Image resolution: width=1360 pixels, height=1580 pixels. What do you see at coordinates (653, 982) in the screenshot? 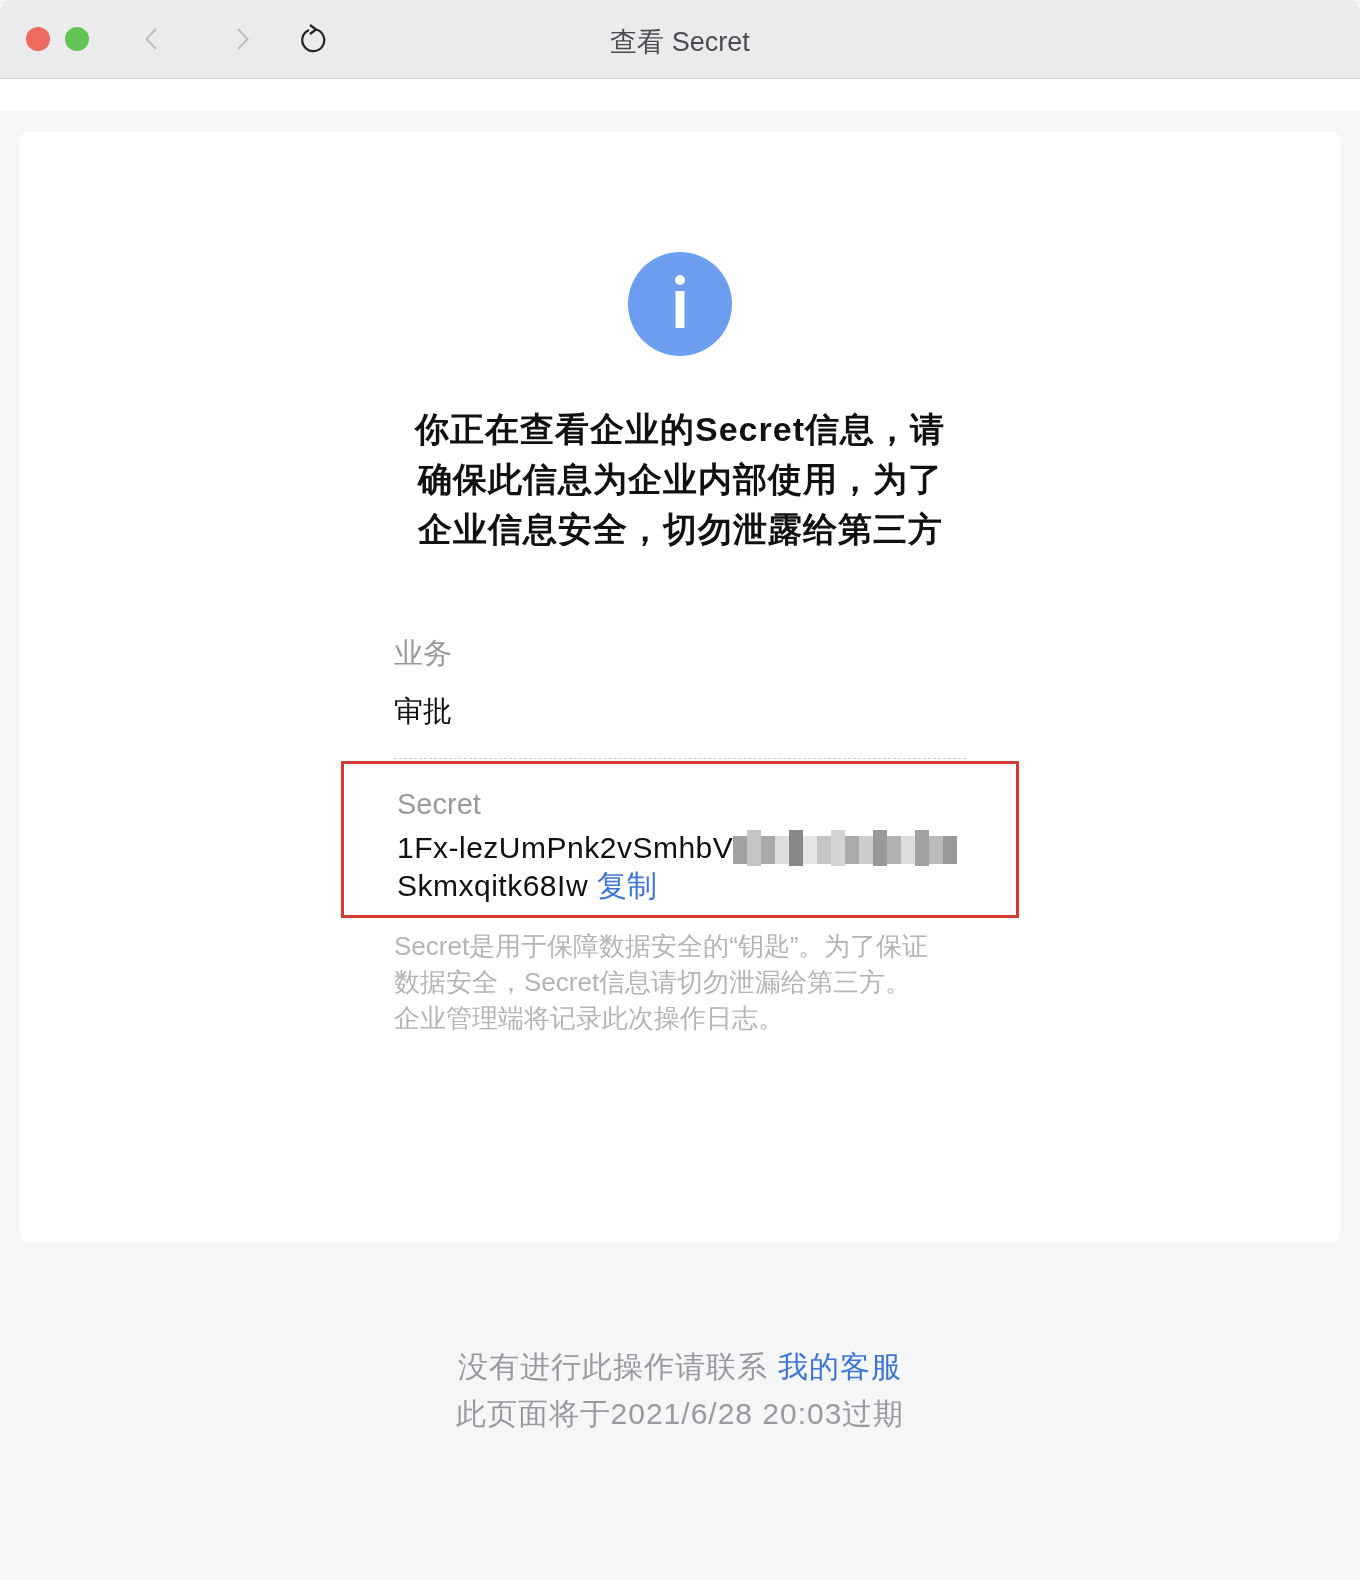
I see `hint-text: 数据安全，Secret信息请切勿泄漏给第三方。` at bounding box center [653, 982].